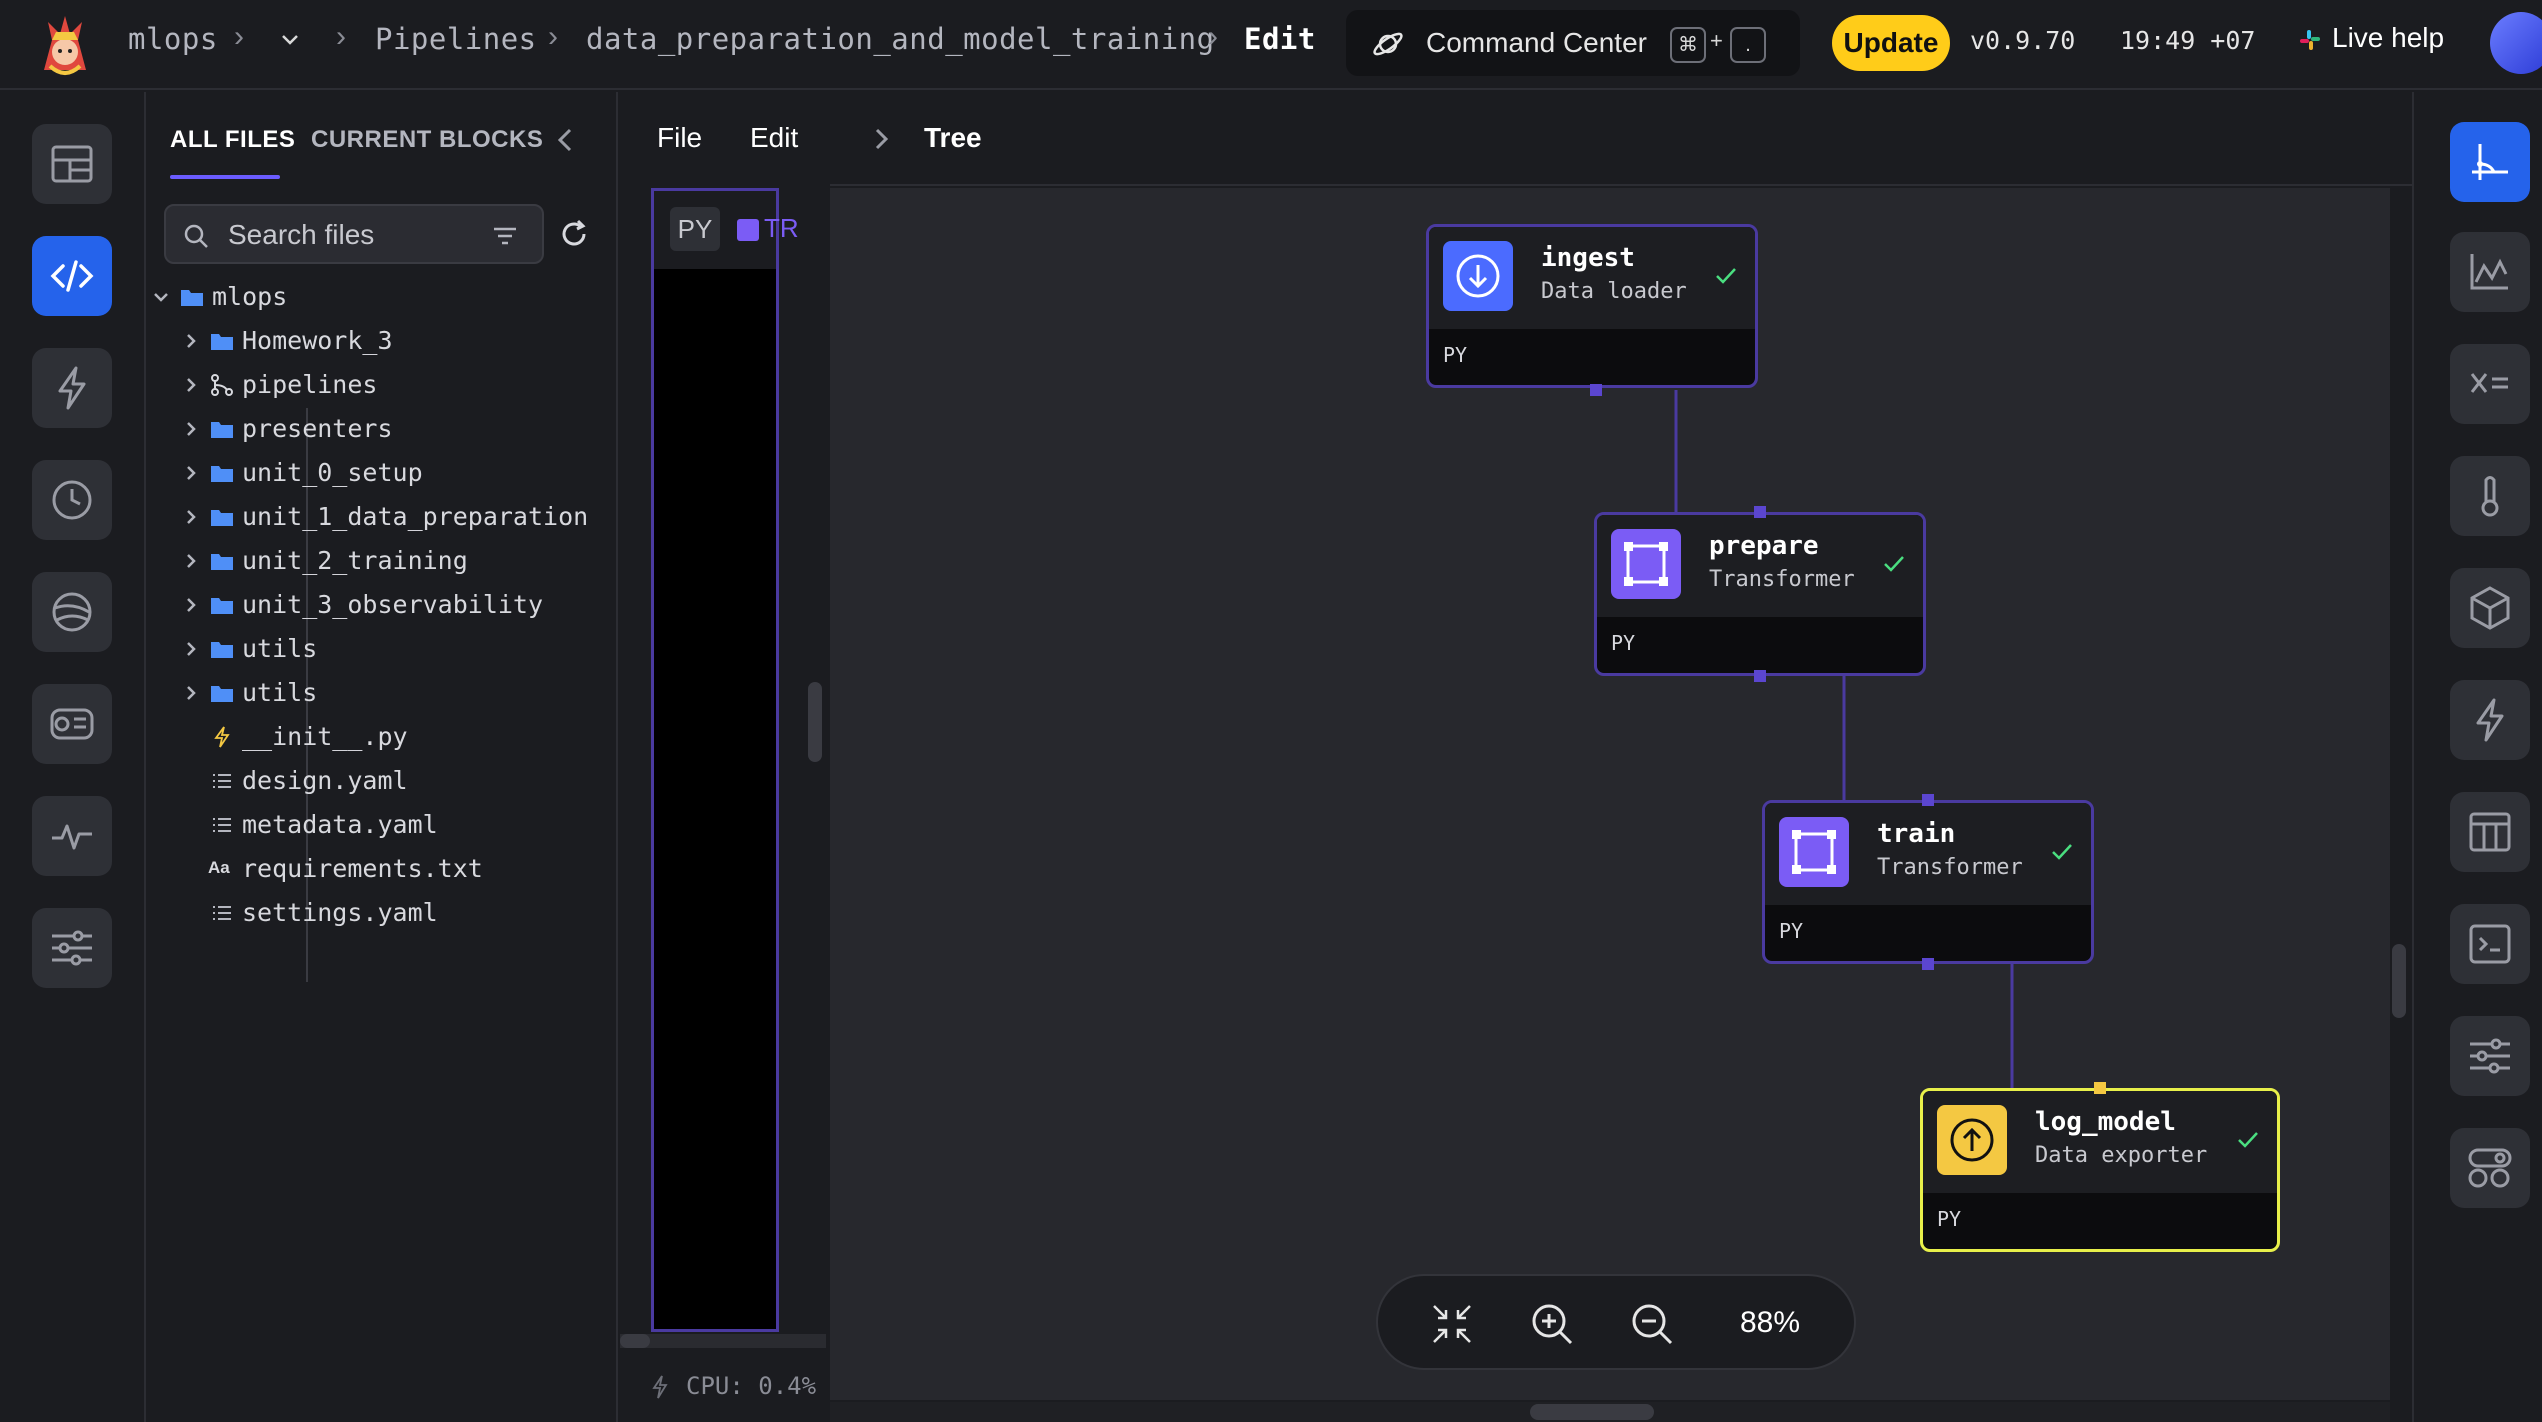  Describe the element at coordinates (340, 912) in the screenshot. I see `tree-label: settings.yaml` at that location.